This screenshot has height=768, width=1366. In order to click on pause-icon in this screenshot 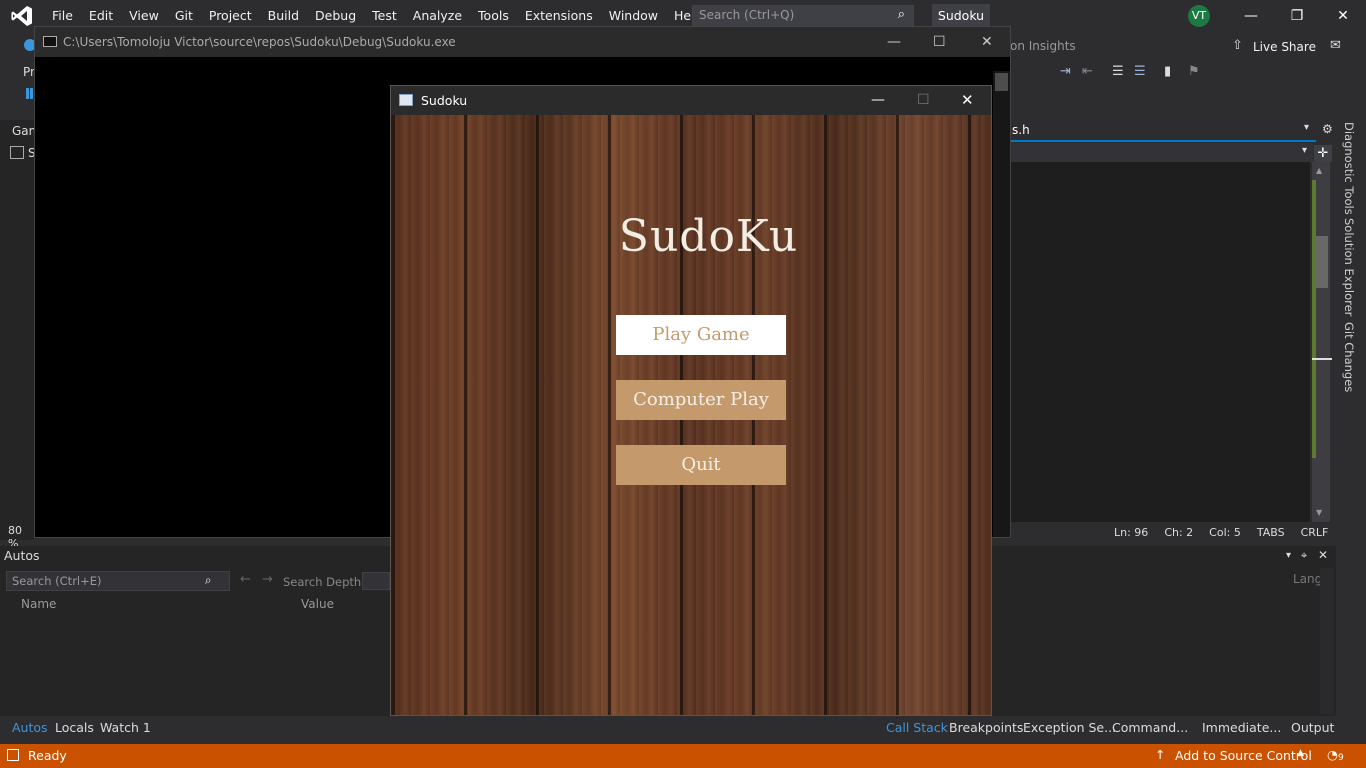, I will do `click(29, 93)`.